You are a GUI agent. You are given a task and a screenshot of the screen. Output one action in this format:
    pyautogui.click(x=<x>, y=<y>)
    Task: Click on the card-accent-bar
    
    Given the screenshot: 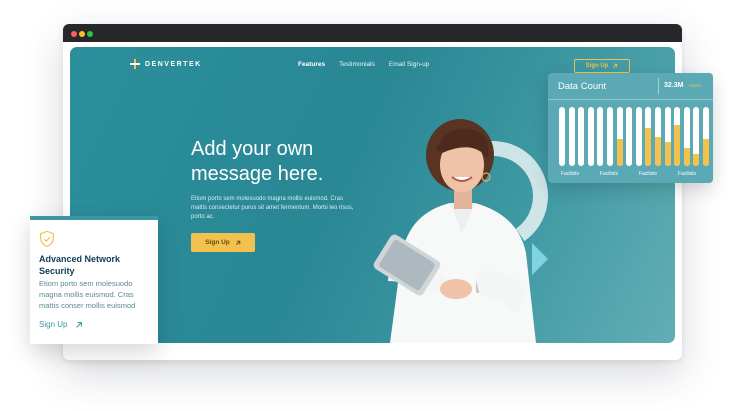 What is the action you would take?
    pyautogui.click(x=94, y=218)
    